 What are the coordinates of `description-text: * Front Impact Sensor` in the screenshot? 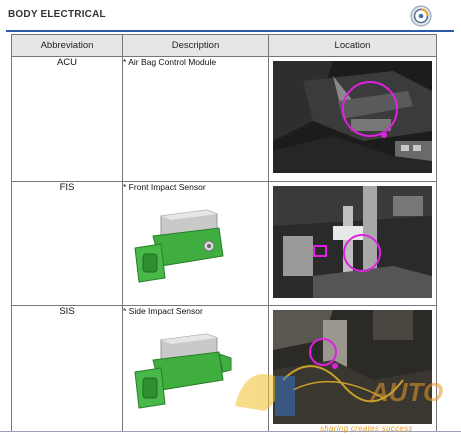 It's located at (164, 187).